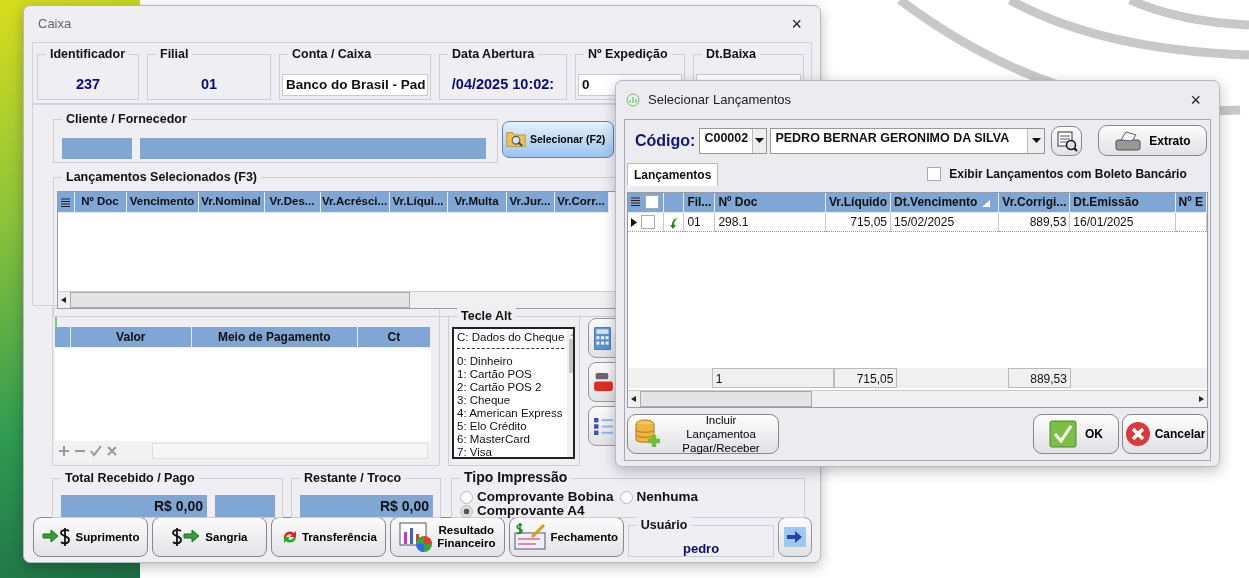 The width and height of the screenshot is (1249, 578). I want to click on group-label: Nº Expedição, so click(628, 54).